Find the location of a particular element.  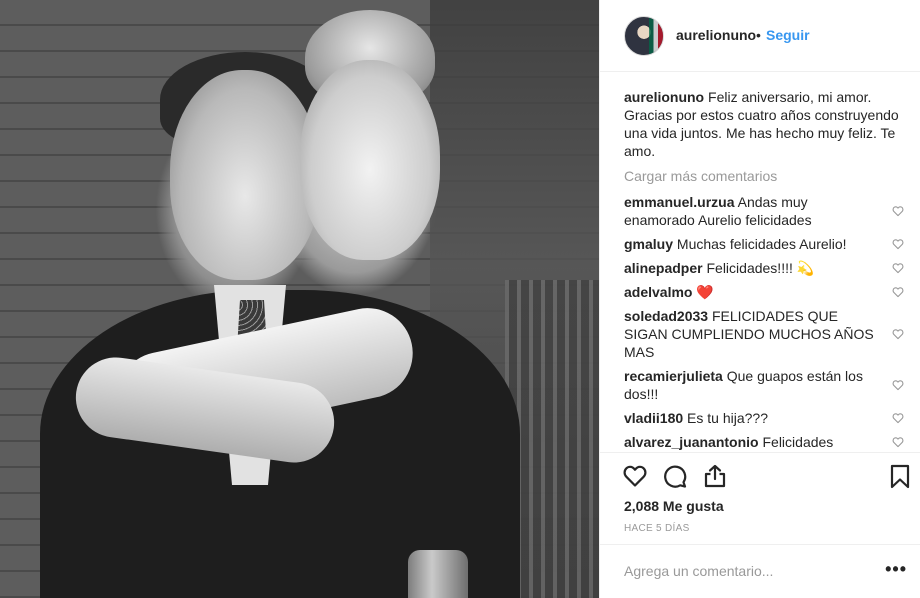

avatar-flag-detail is located at coordinates (656, 36).